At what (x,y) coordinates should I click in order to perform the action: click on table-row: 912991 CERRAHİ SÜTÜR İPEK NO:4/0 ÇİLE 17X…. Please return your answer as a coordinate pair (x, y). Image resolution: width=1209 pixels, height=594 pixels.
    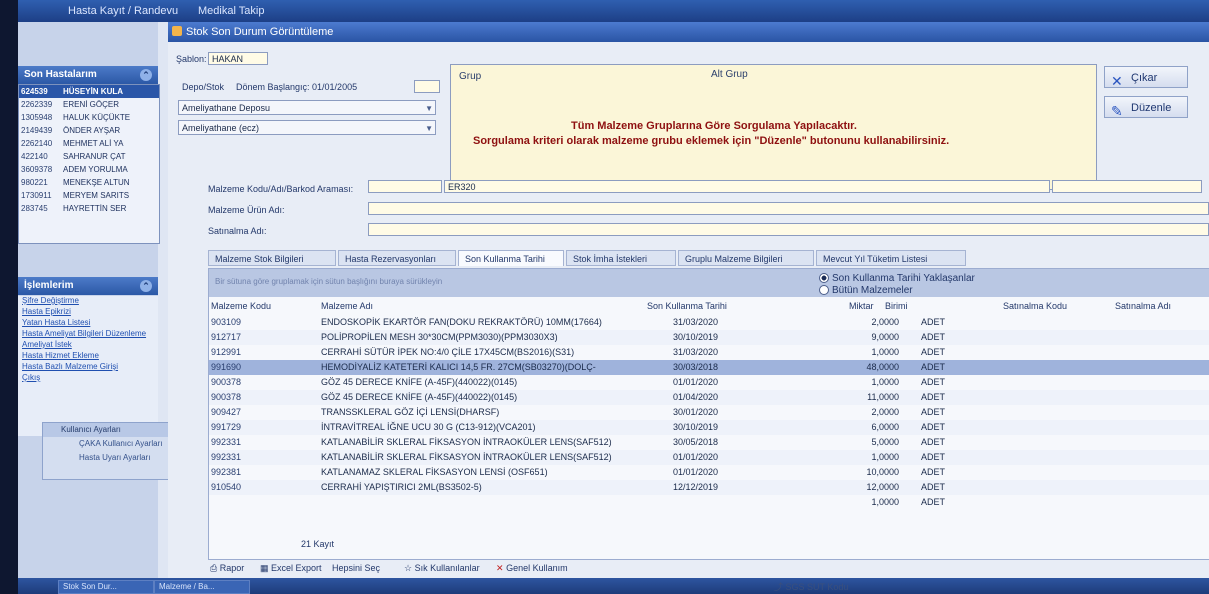
    Looking at the image, I should click on (709, 352).